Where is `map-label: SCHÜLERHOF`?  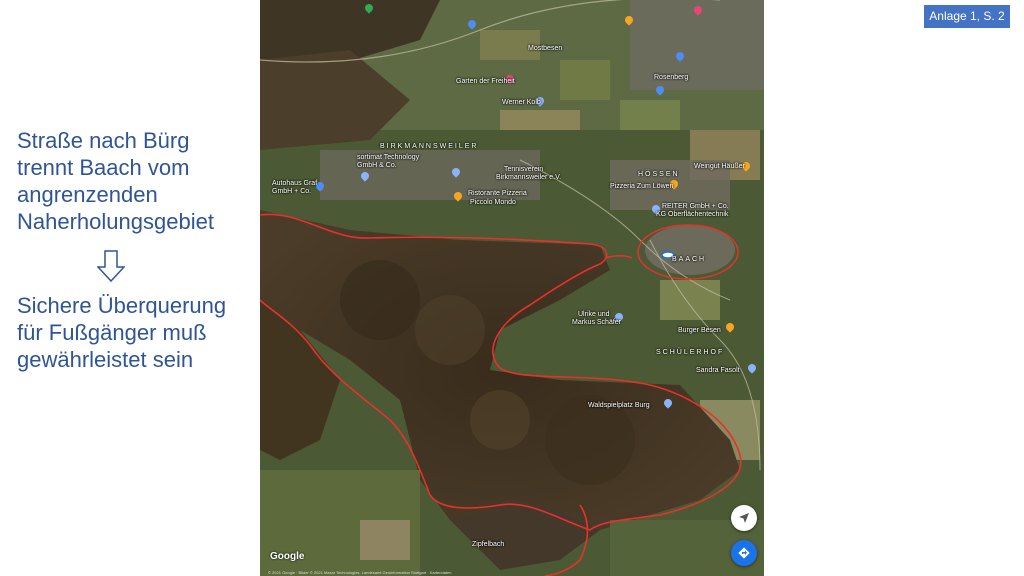
map-label: SCHÜLERHOF is located at coordinates (690, 352).